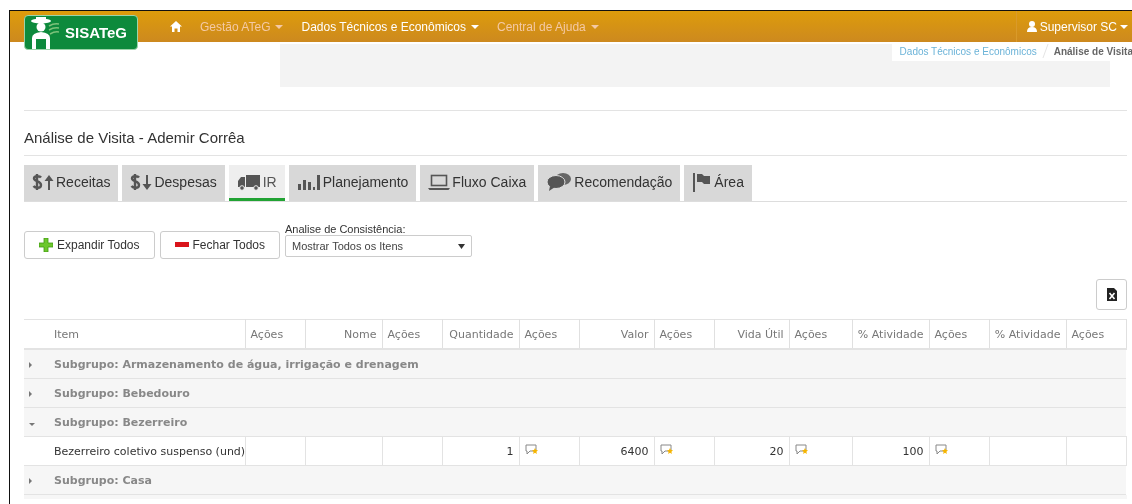  What do you see at coordinates (43, 181) in the screenshot?
I see `dollar-up-arrow-icon` at bounding box center [43, 181].